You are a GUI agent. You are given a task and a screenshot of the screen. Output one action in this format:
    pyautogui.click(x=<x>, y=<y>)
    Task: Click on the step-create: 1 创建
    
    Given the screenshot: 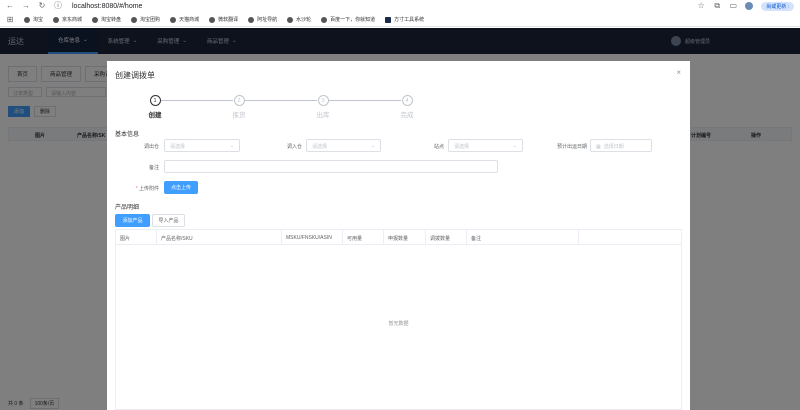 What is the action you would take?
    pyautogui.click(x=155, y=107)
    